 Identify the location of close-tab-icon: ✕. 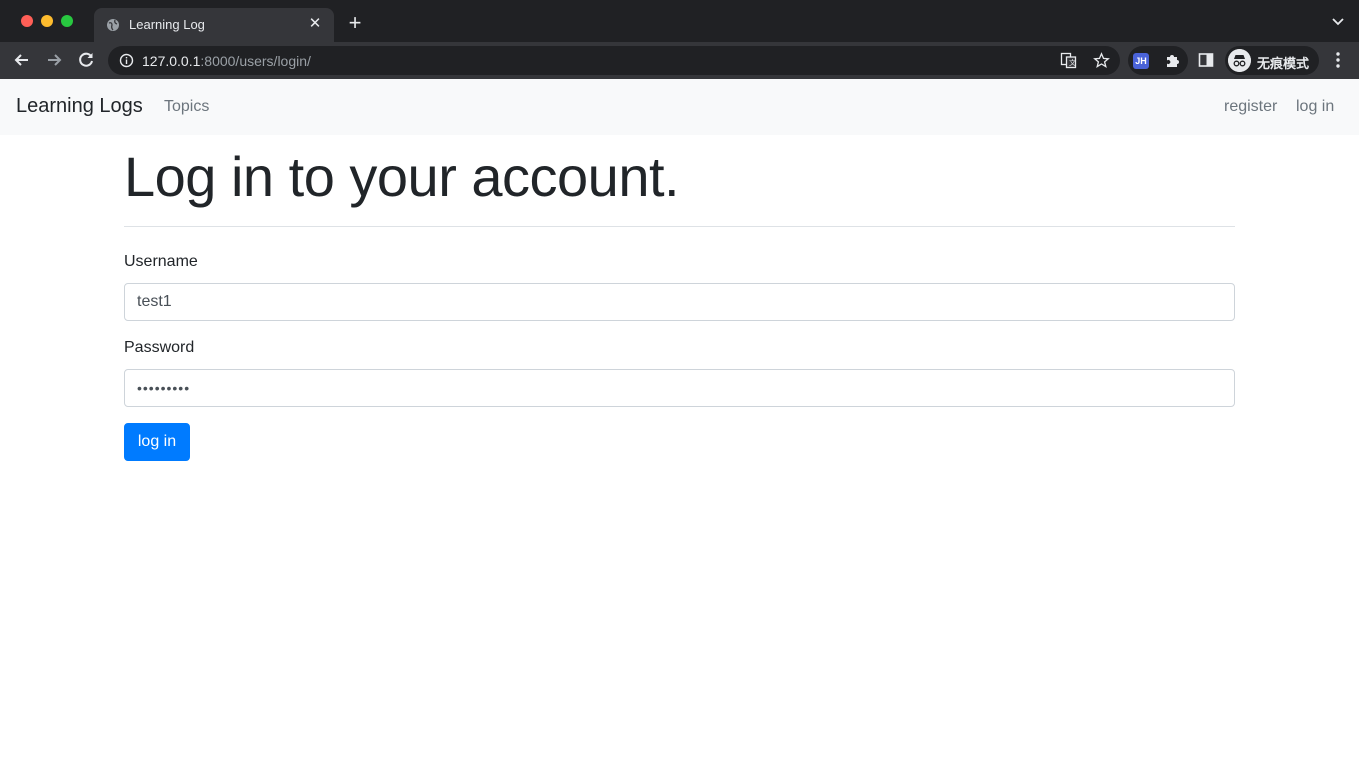
(315, 24).